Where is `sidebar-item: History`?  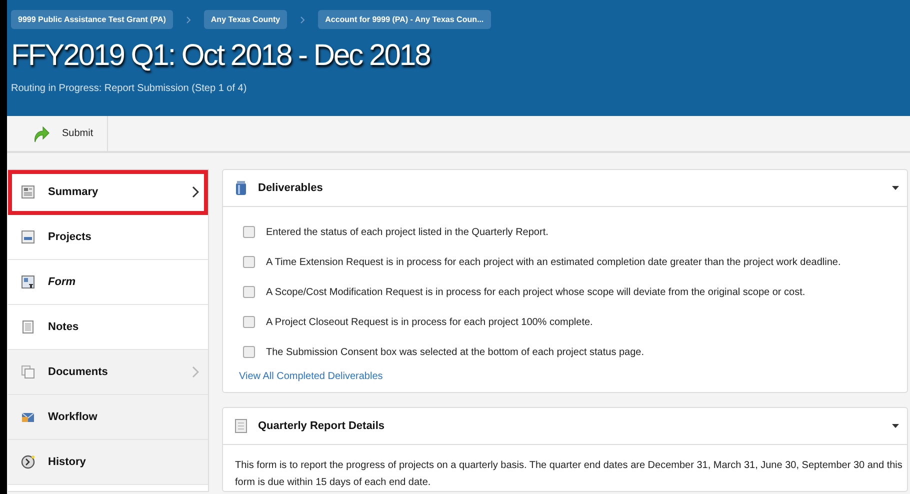 sidebar-item: History is located at coordinates (108, 462).